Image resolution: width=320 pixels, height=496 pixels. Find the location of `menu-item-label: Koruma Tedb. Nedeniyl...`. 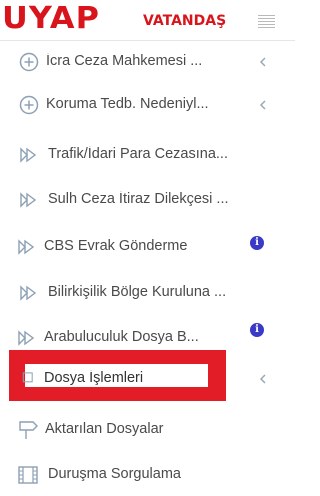

menu-item-label: Koruma Tedb. Nedeniyl... is located at coordinates (127, 104).